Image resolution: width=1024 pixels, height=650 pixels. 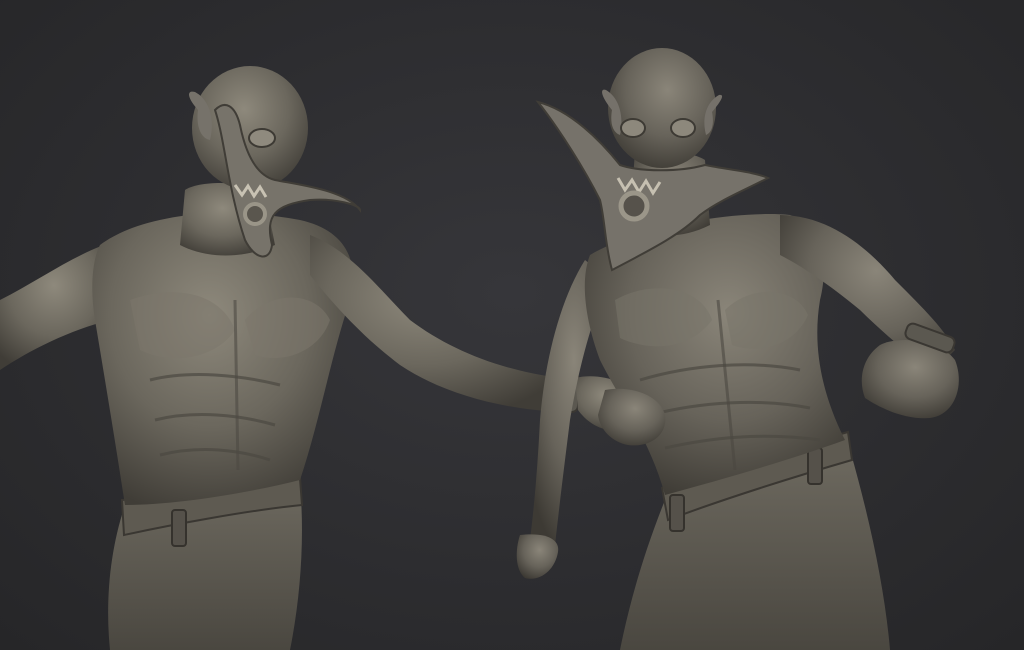 What do you see at coordinates (262, 138) in the screenshot?
I see `left-creature-eye` at bounding box center [262, 138].